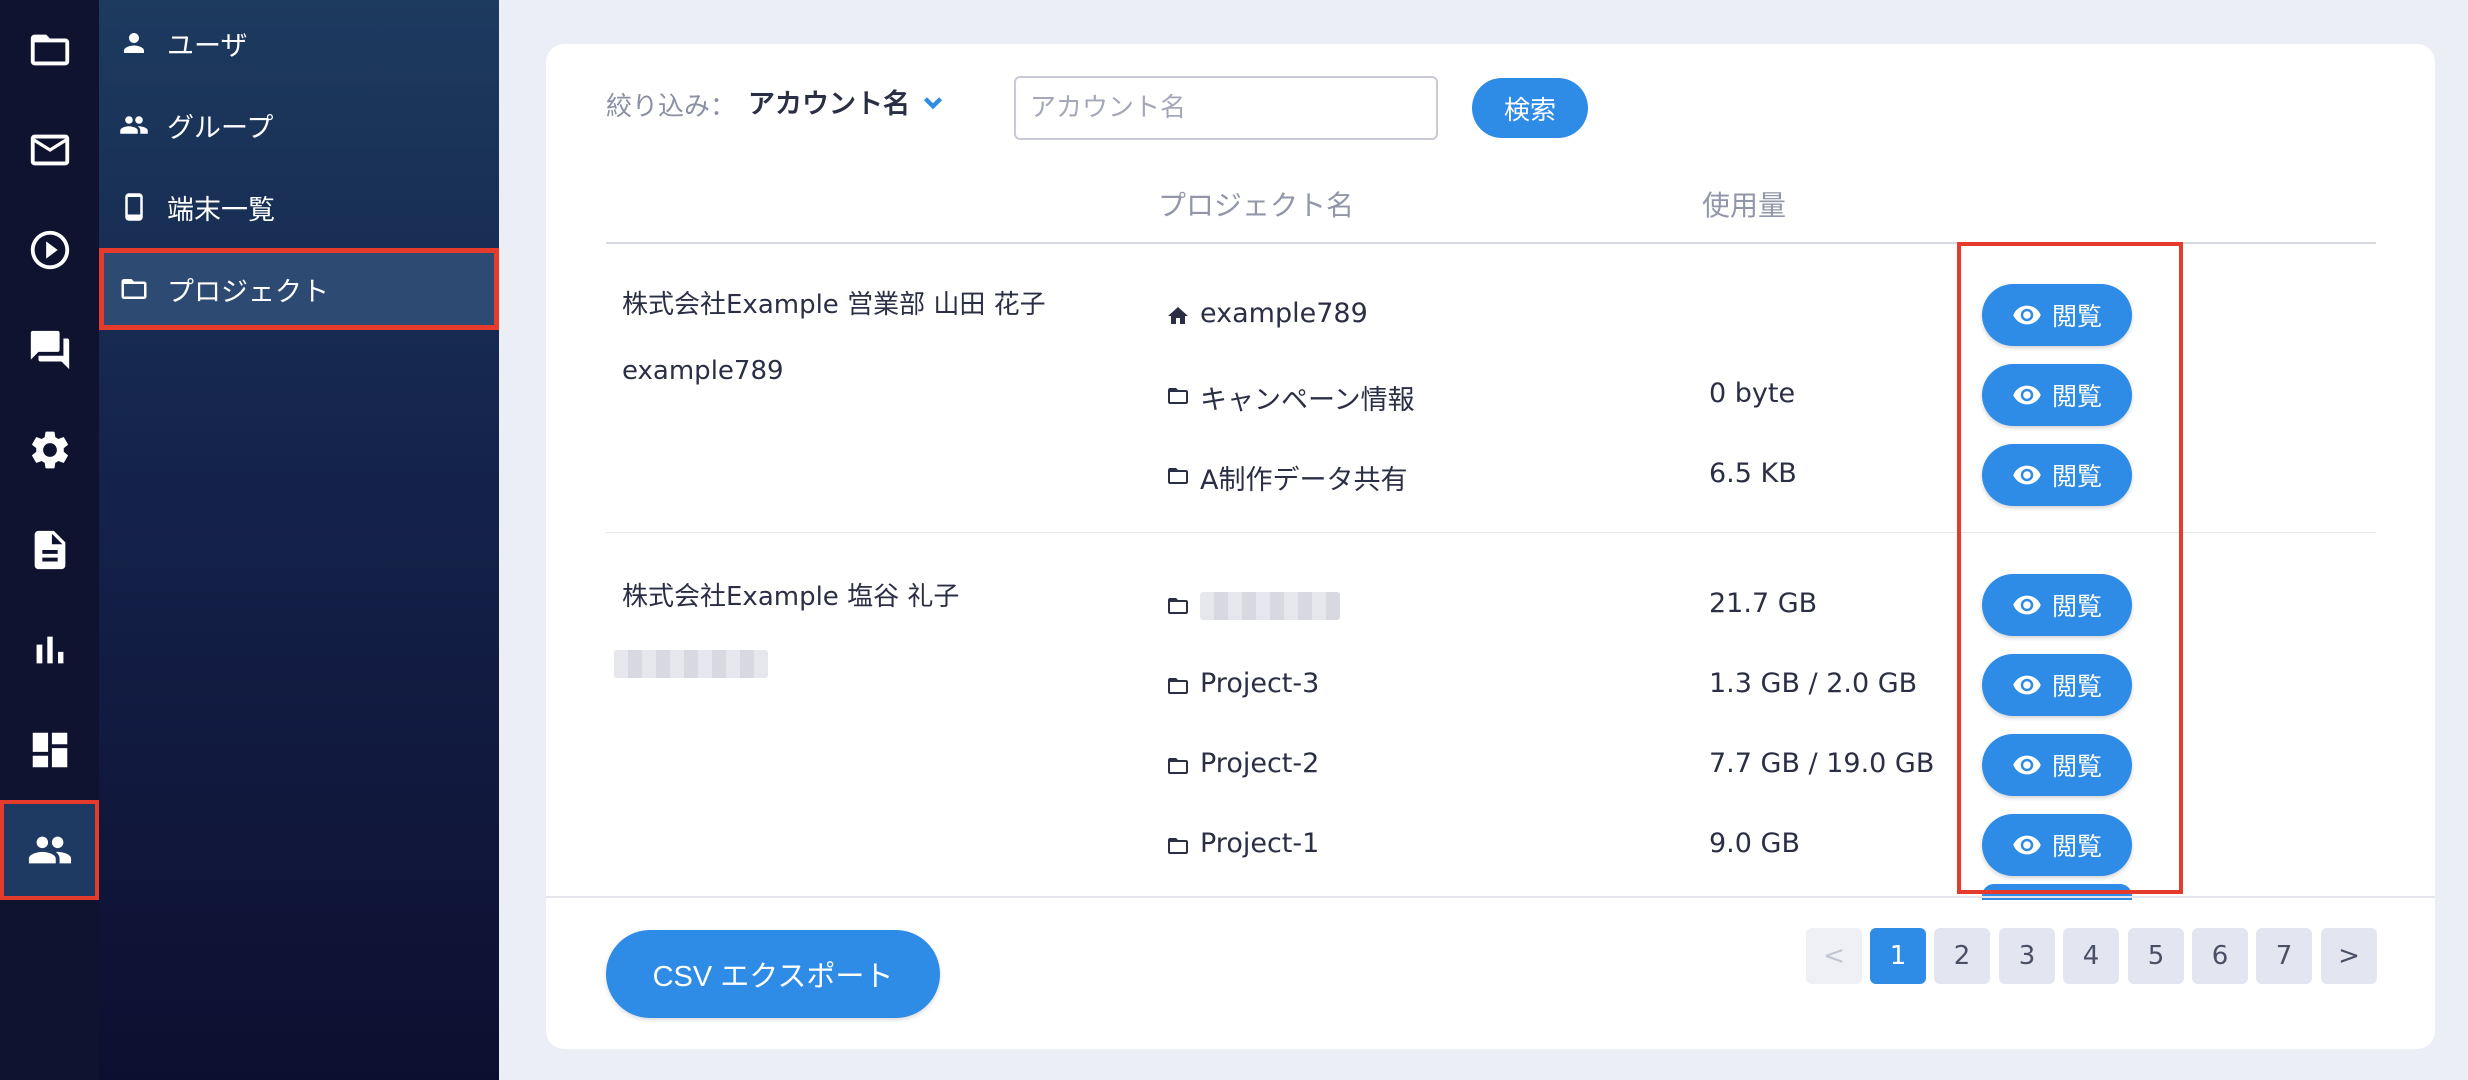 The width and height of the screenshot is (2468, 1080). I want to click on pagination-page: 7, so click(2284, 956).